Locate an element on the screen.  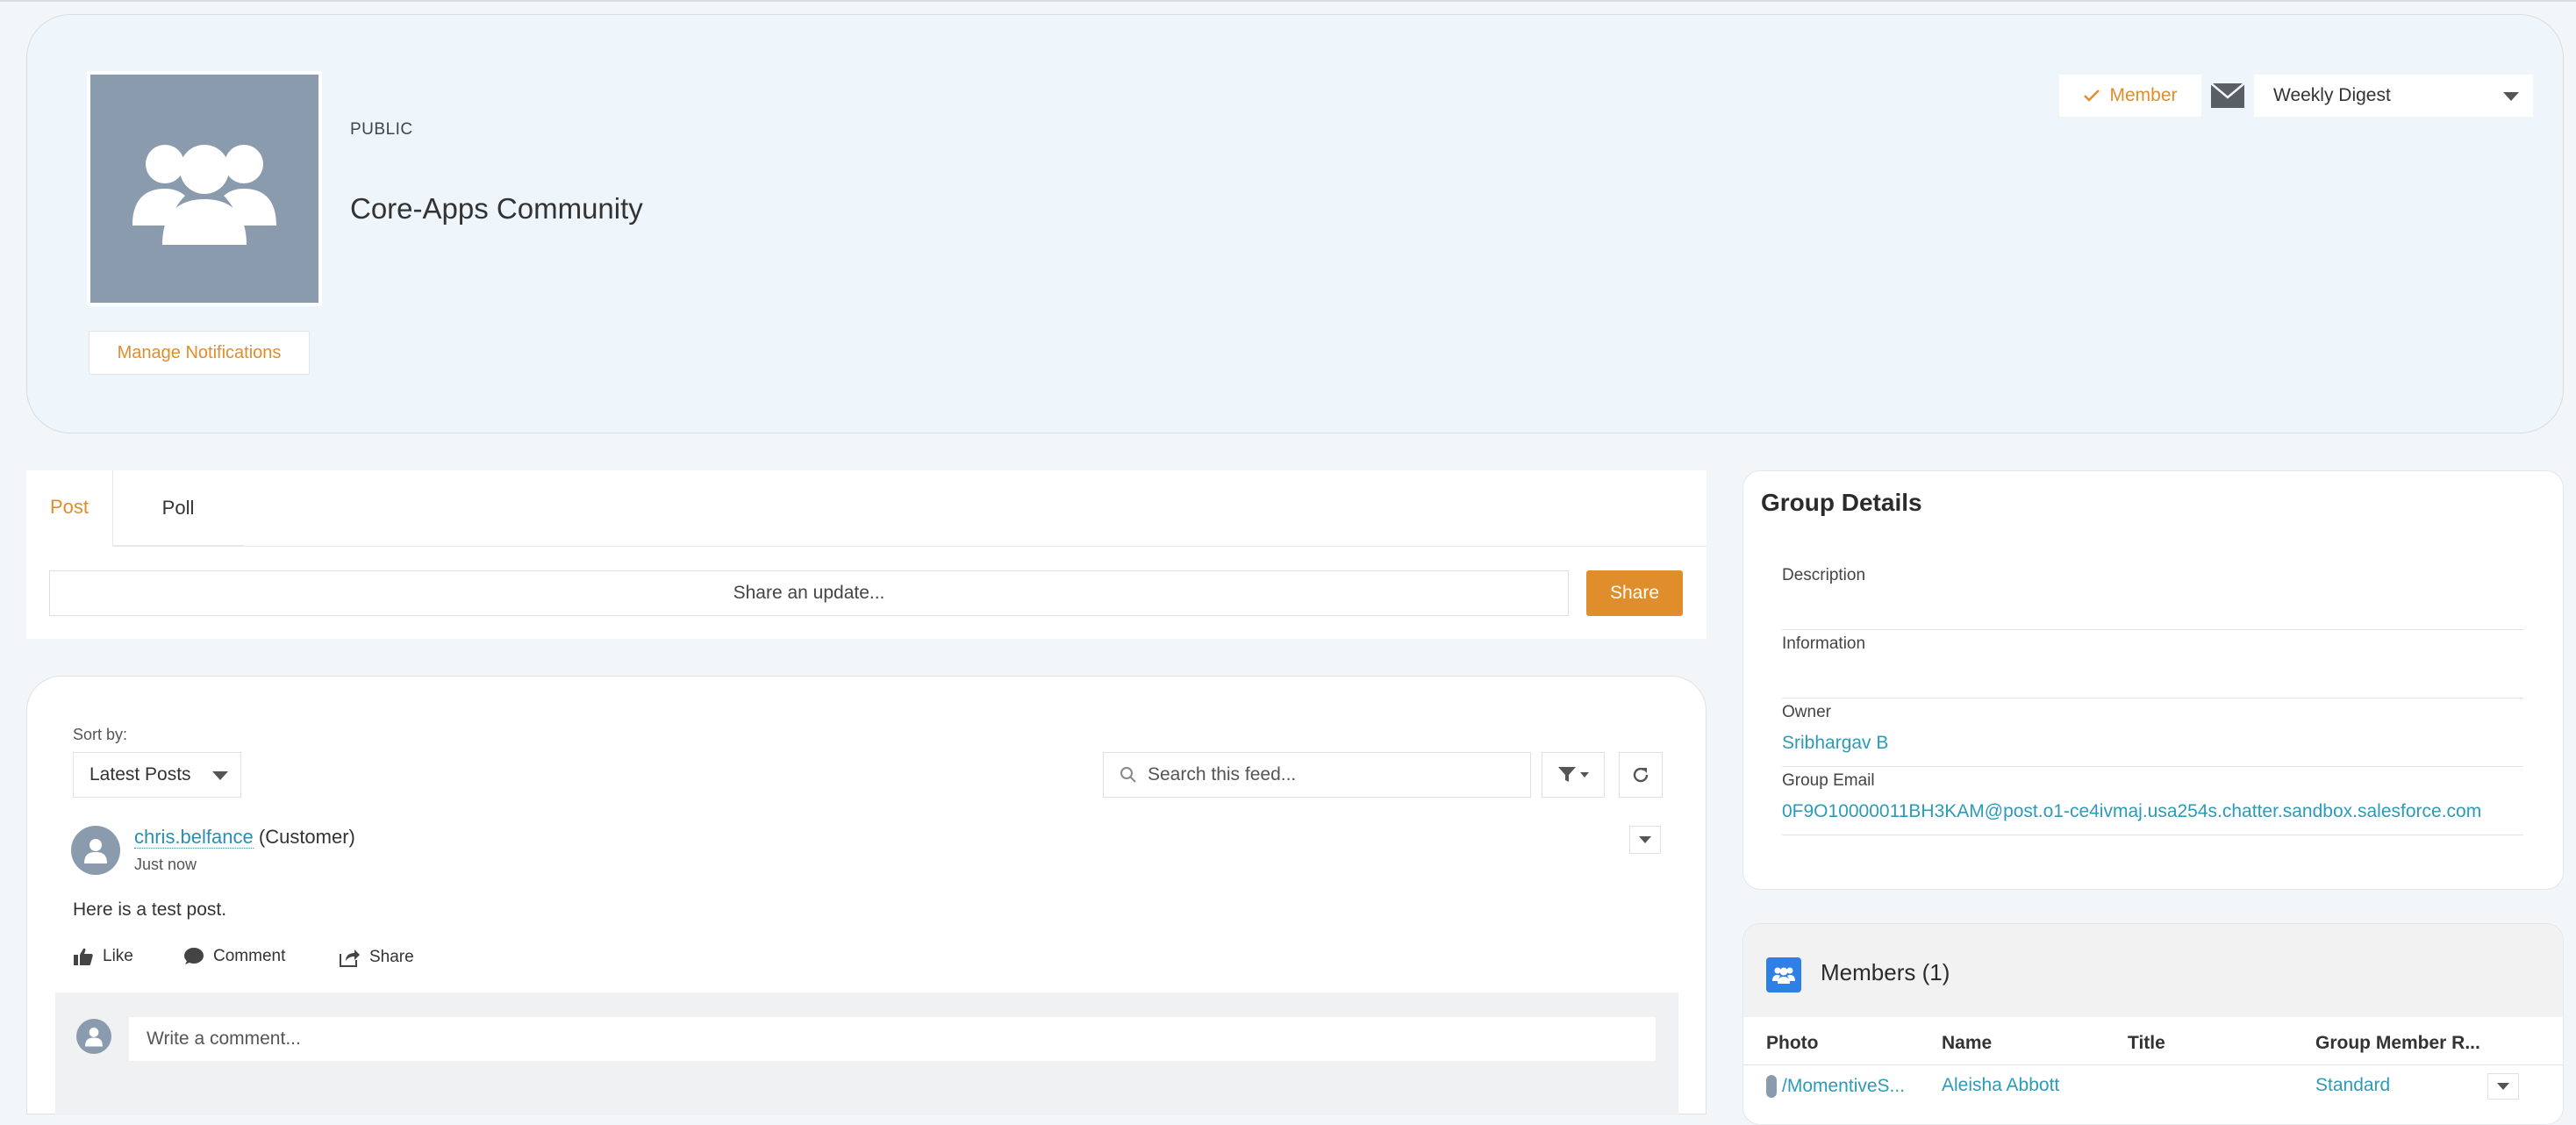
search-icon is located at coordinates (1128, 775).